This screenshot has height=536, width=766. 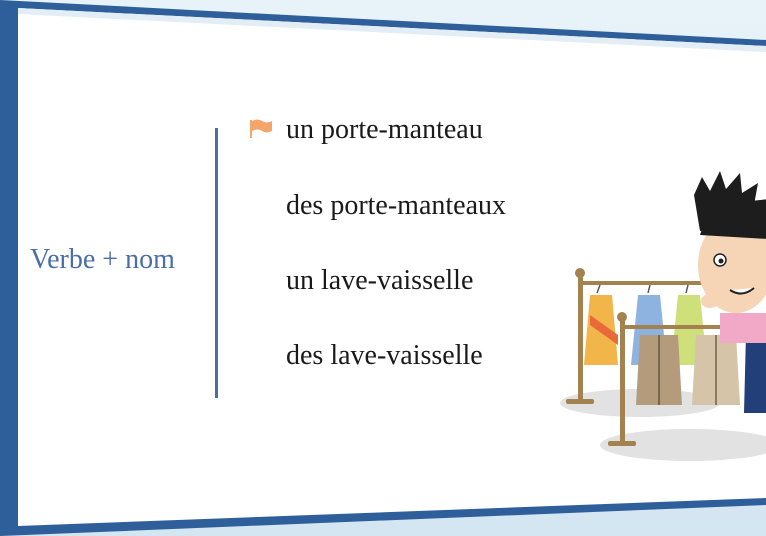 I want to click on word-item-1: des porte-manteaux, so click(x=396, y=206).